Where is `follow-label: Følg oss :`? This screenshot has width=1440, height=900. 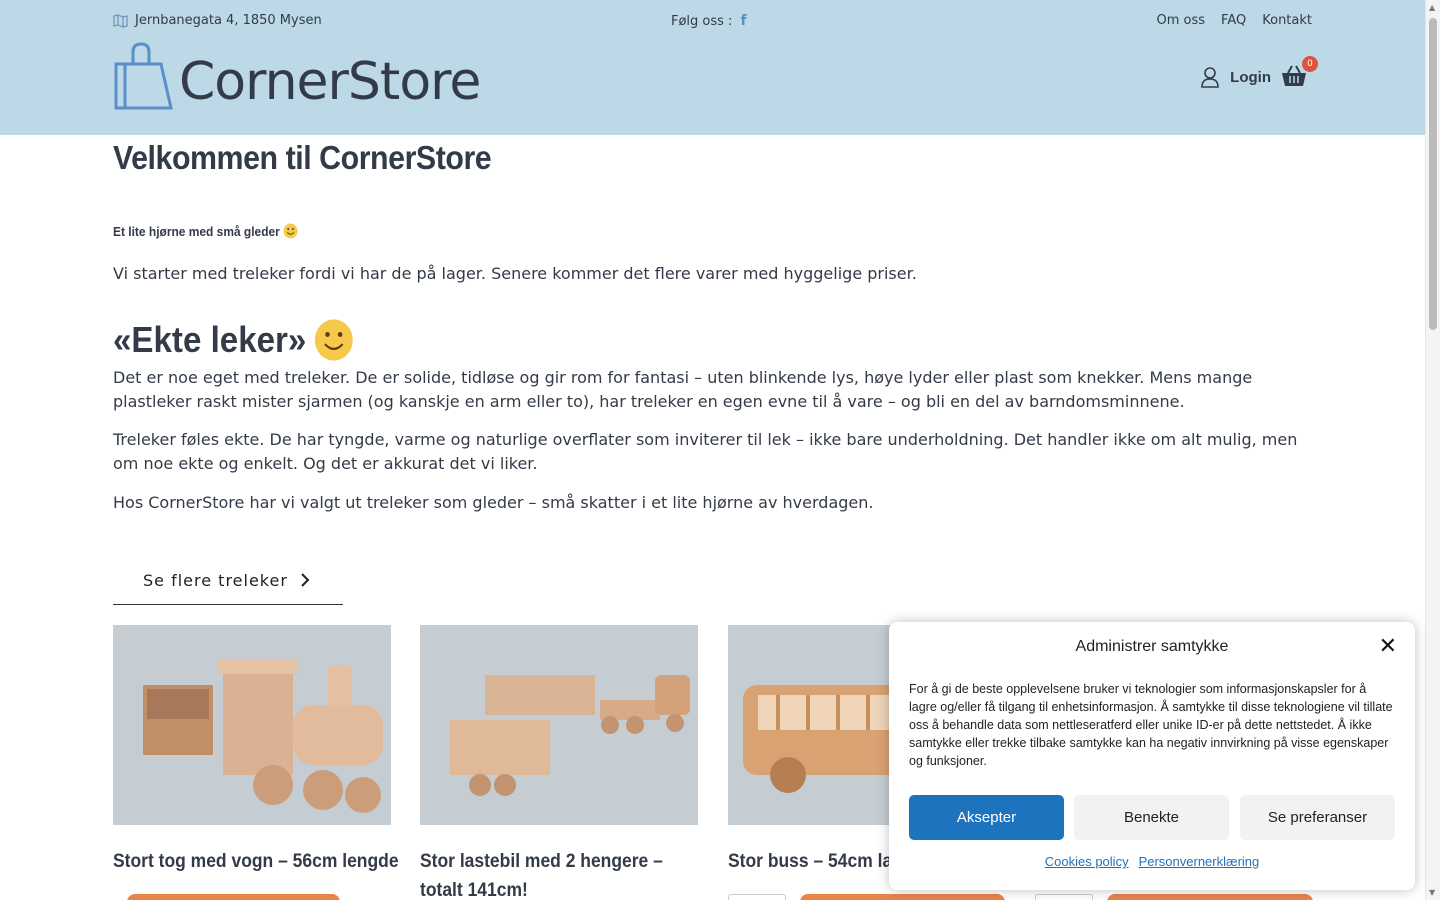 follow-label: Følg oss : is located at coordinates (702, 21).